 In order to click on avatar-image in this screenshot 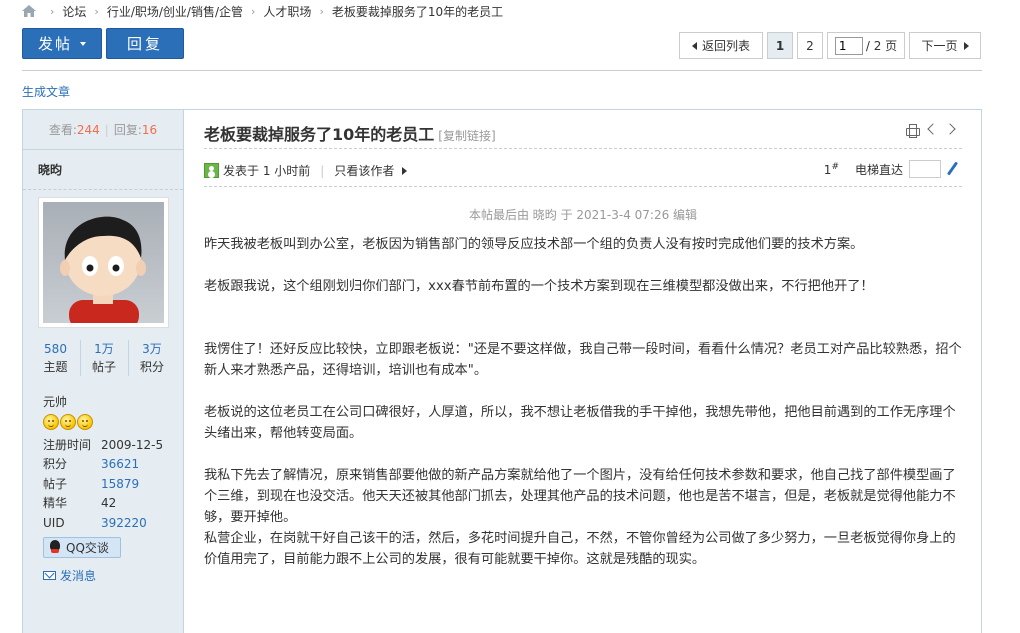, I will do `click(103, 262)`.